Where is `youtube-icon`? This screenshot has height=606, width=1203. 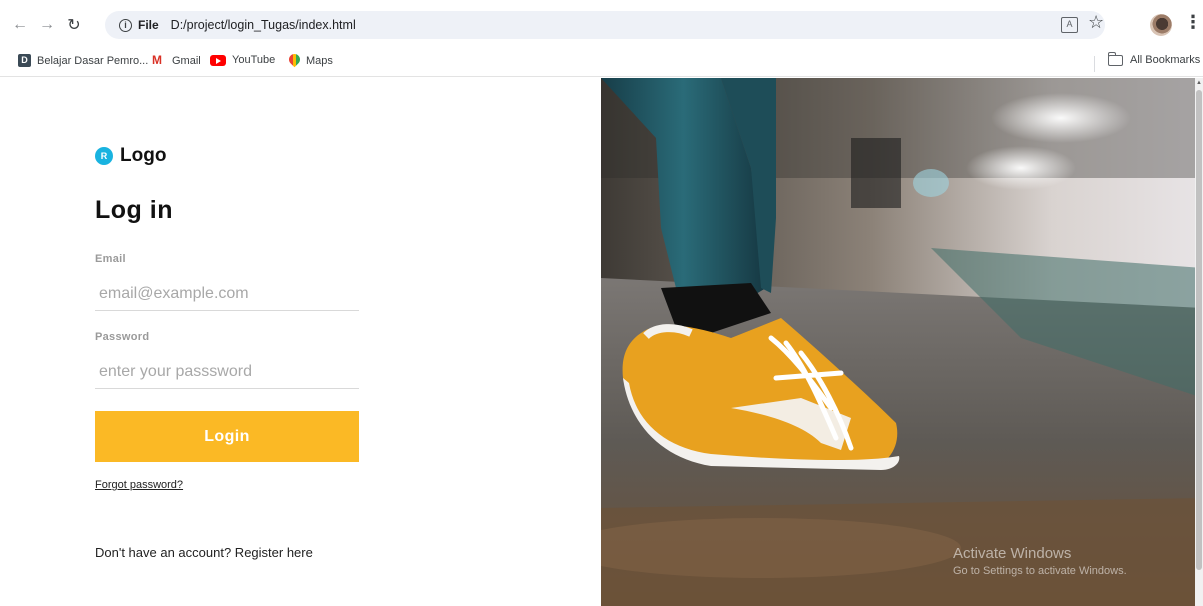
youtube-icon is located at coordinates (218, 60).